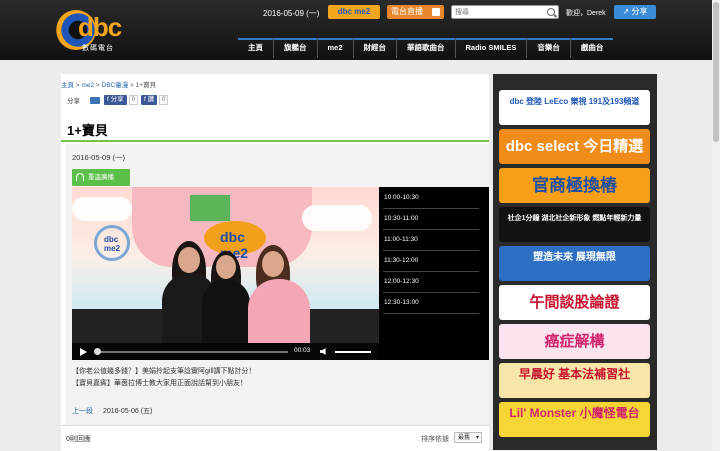 The width and height of the screenshot is (720, 451). Describe the element at coordinates (235, 241) in the screenshot. I see `video-dbc-logo: dbc me2` at that location.